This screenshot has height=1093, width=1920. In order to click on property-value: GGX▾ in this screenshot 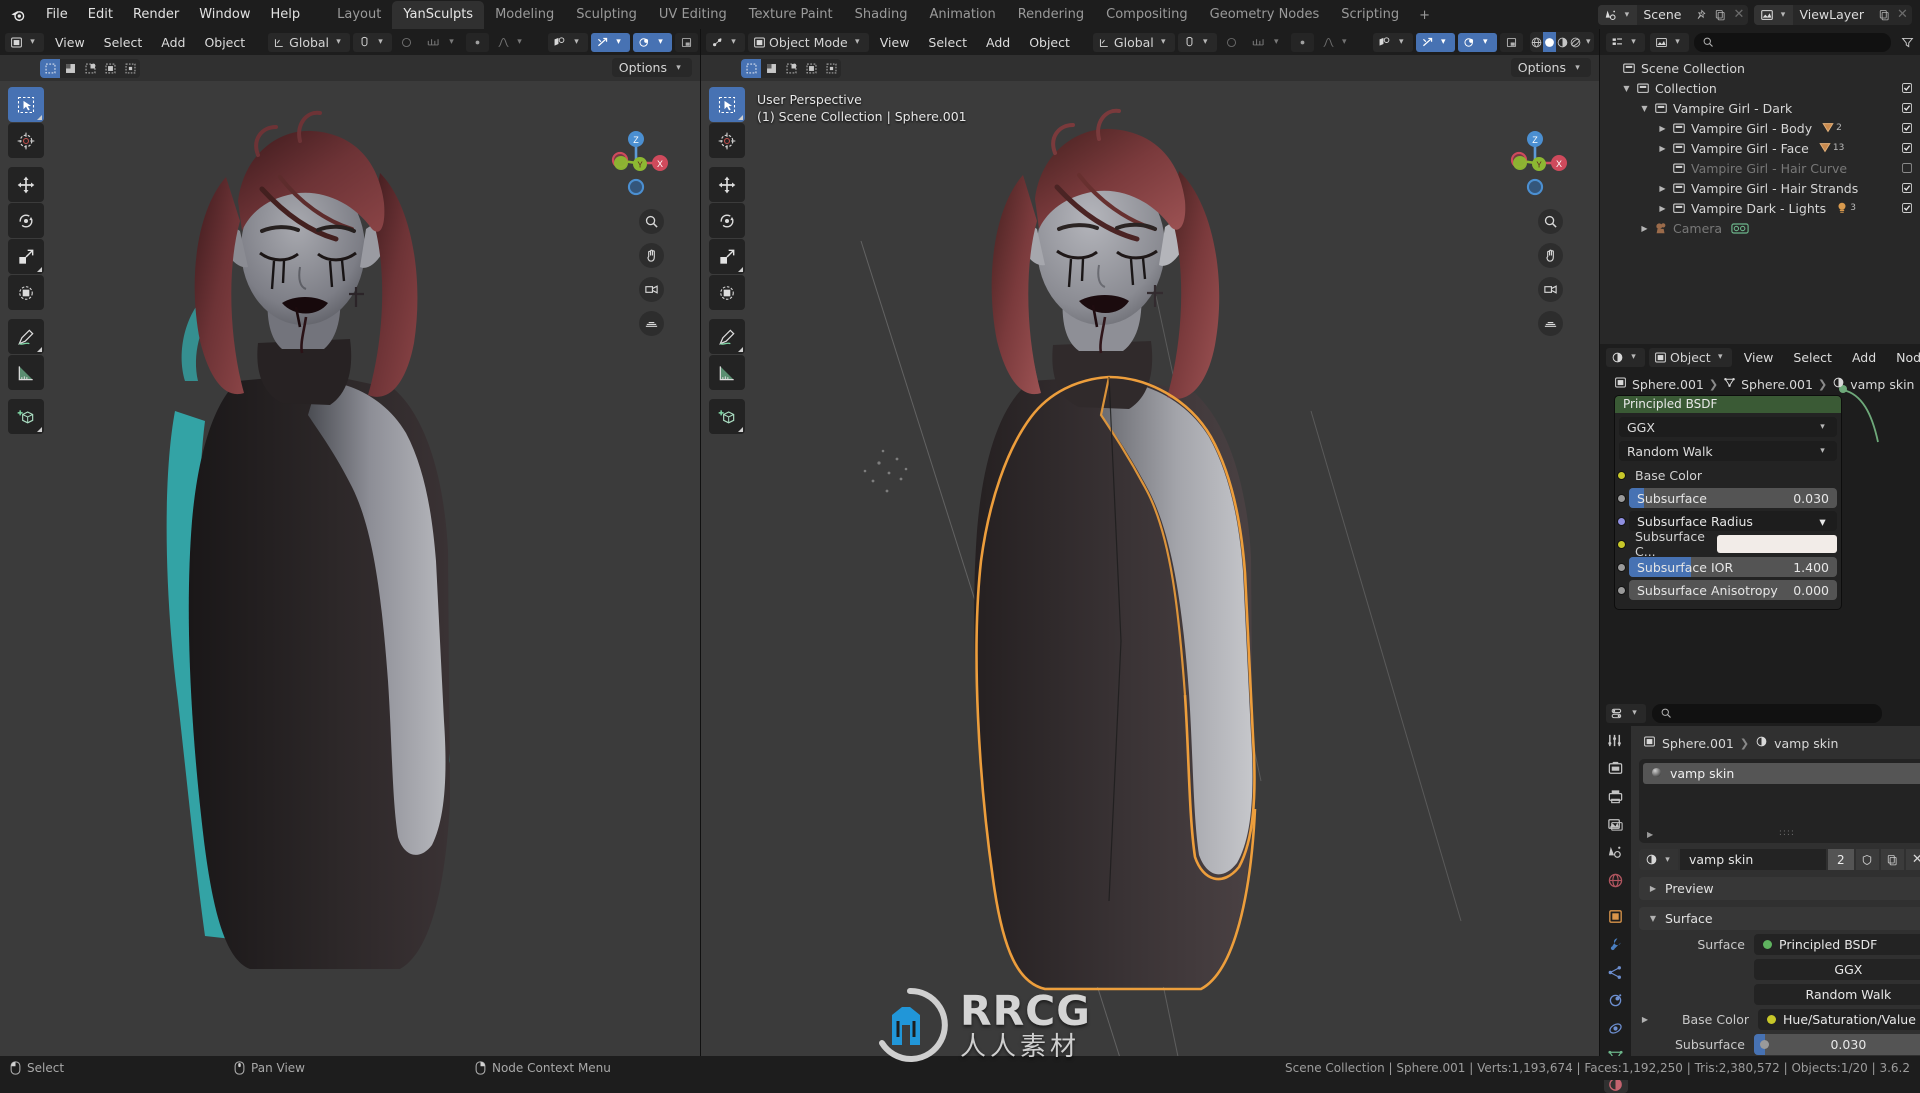, I will do `click(1837, 969)`.